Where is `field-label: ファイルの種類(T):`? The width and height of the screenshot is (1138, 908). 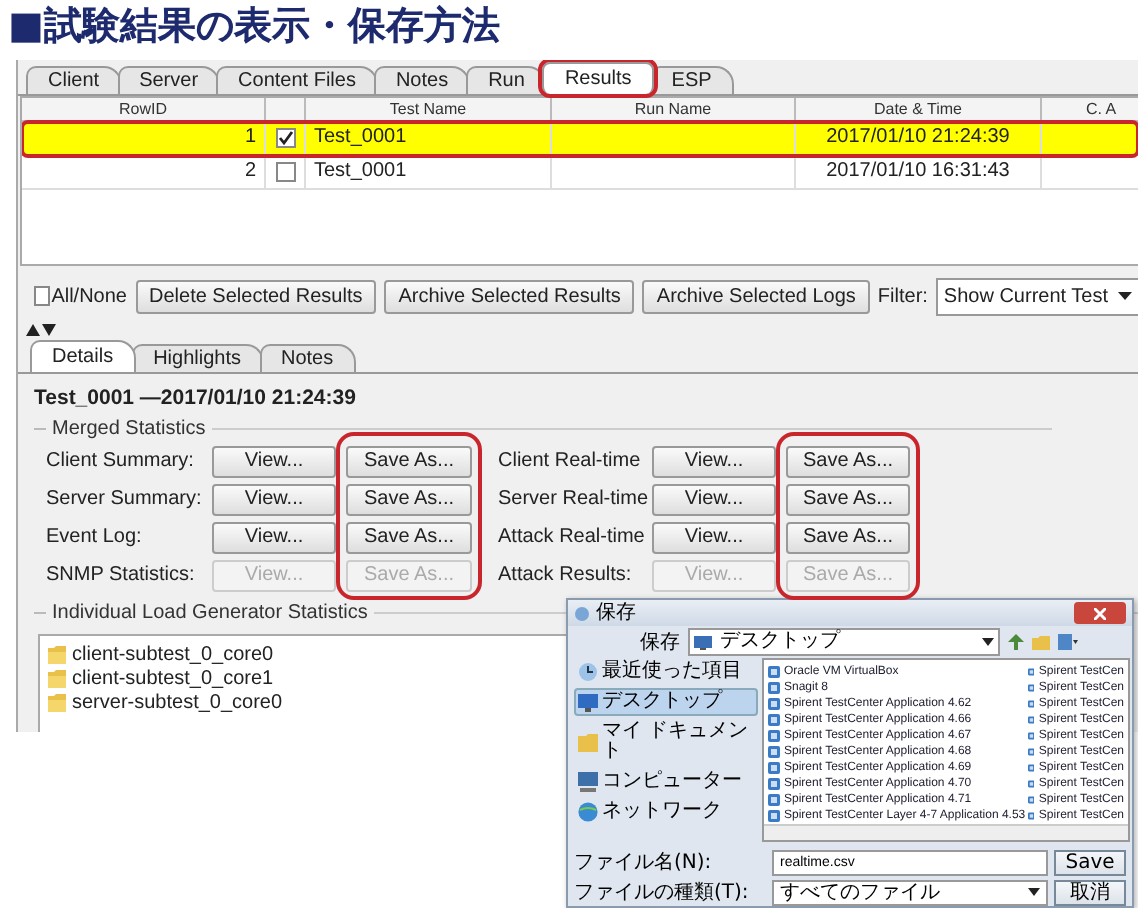 field-label: ファイルの種類(T): is located at coordinates (662, 892).